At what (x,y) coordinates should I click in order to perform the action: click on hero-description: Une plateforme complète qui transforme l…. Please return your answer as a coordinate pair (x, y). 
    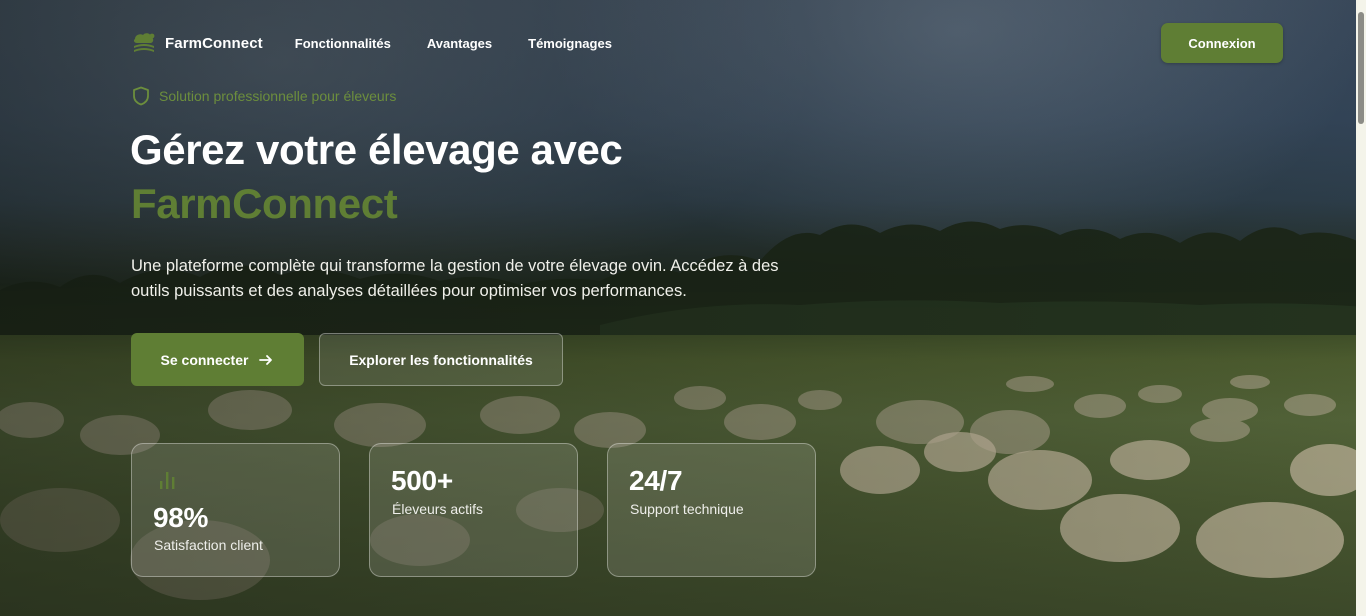
    Looking at the image, I should click on (455, 278).